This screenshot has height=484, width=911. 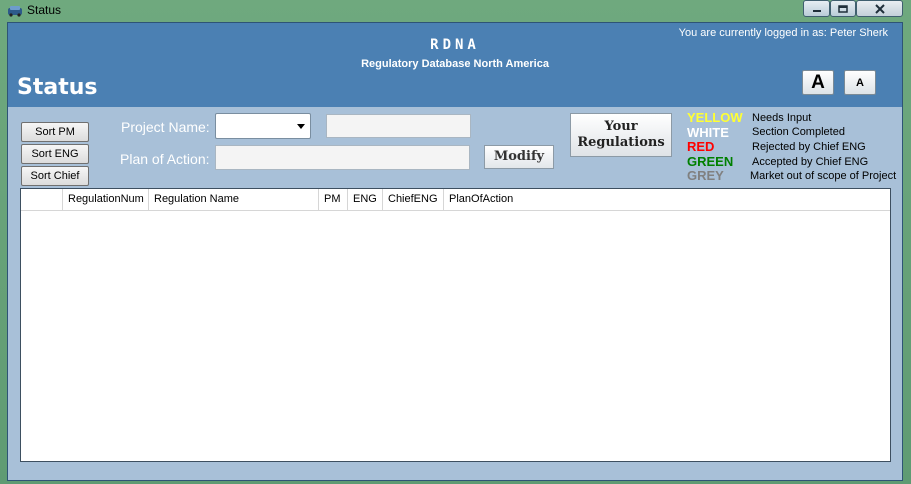 What do you see at coordinates (455, 10) in the screenshot?
I see `title-bar: Status` at bounding box center [455, 10].